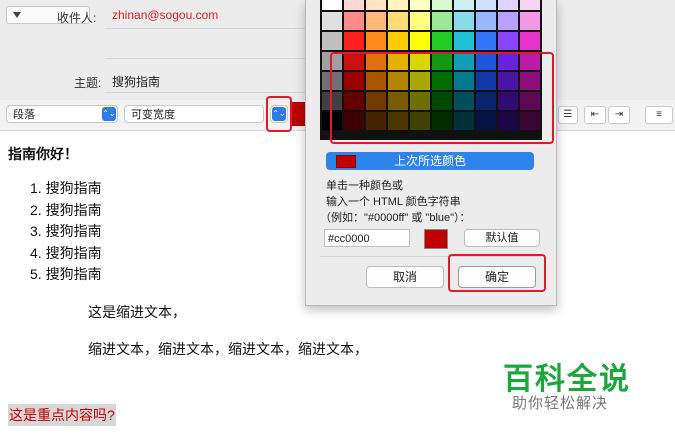 The image size is (675, 443). Describe the element at coordinates (393, 202) in the screenshot. I see `hint-line-2: 输入一个 HTML 颜色字符串` at that location.